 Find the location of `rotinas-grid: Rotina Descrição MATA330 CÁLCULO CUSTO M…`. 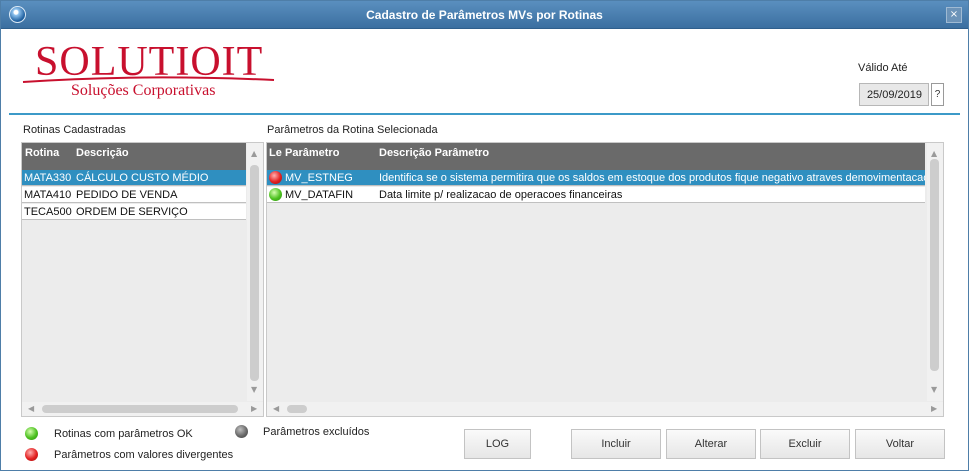

rotinas-grid: Rotina Descrição MATA330 CÁLCULO CUSTO M… is located at coordinates (142, 279).